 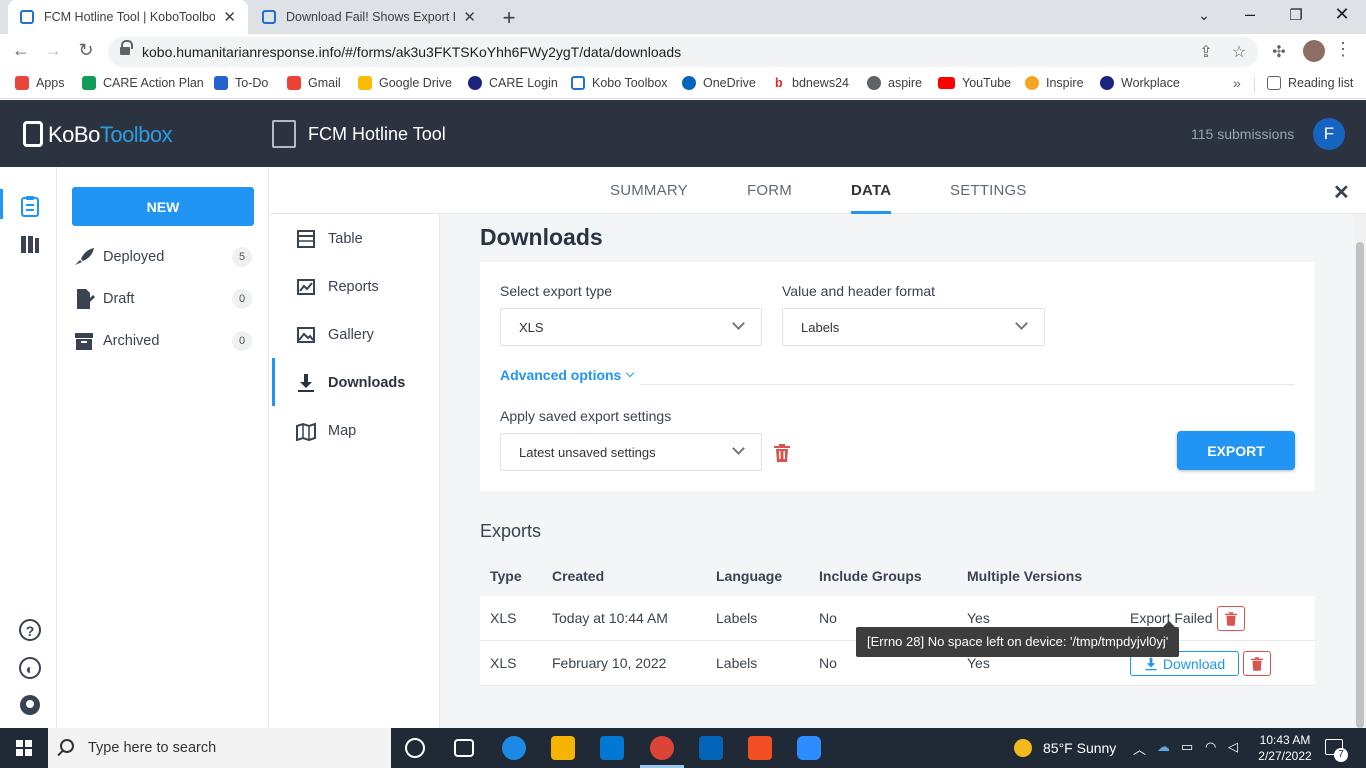 What do you see at coordinates (988, 190) in the screenshot?
I see `tab-settings: SETTINGS` at bounding box center [988, 190].